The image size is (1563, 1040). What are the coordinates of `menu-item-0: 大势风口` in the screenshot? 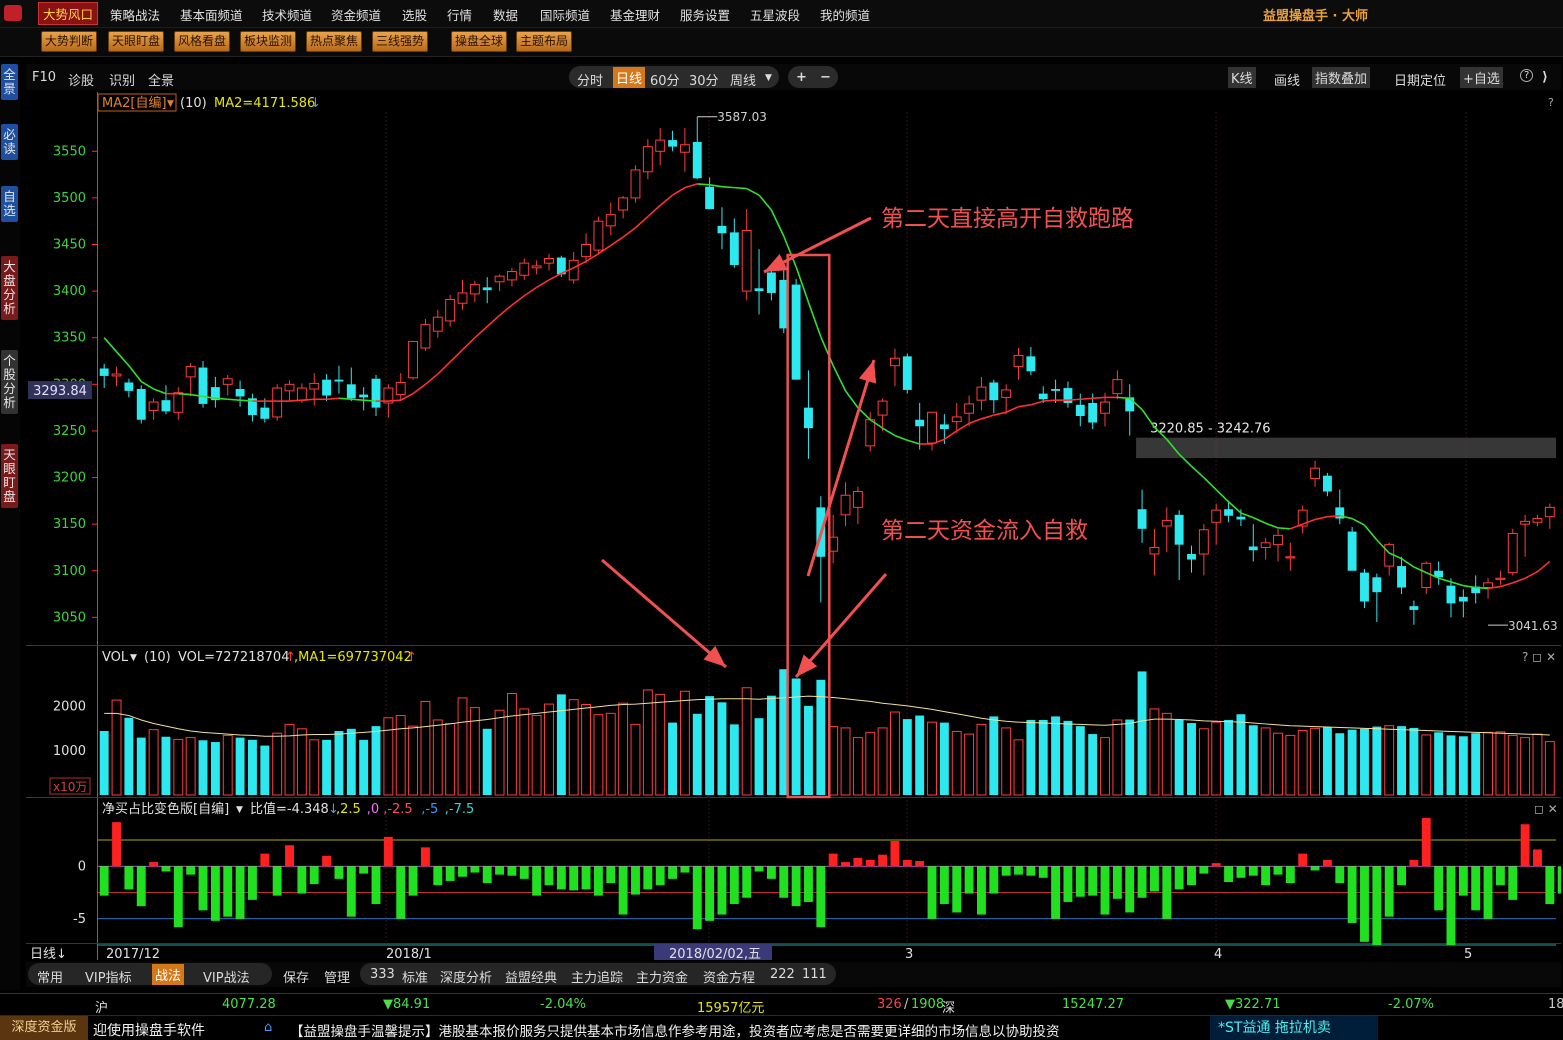 It's located at (68, 13).